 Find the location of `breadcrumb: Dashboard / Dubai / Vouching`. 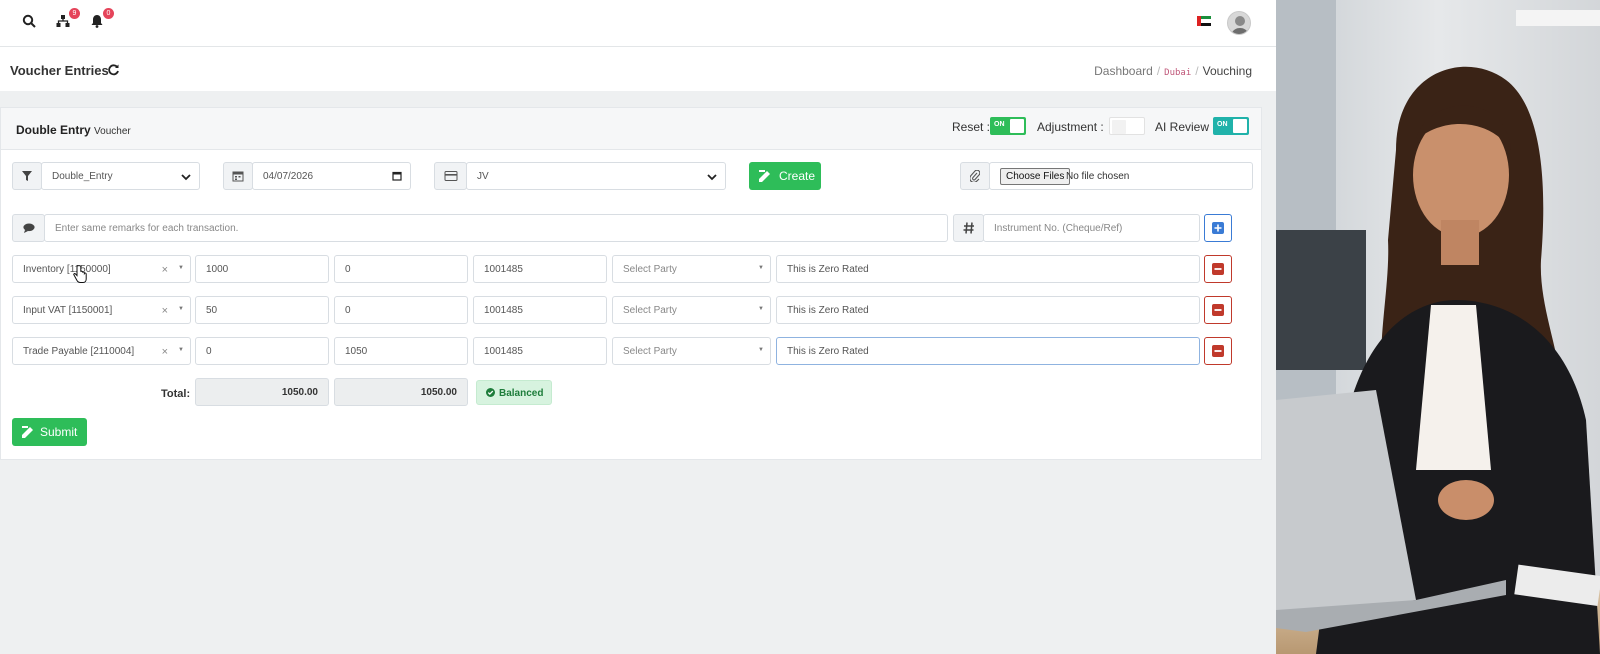

breadcrumb: Dashboard / Dubai / Vouching is located at coordinates (1173, 71).